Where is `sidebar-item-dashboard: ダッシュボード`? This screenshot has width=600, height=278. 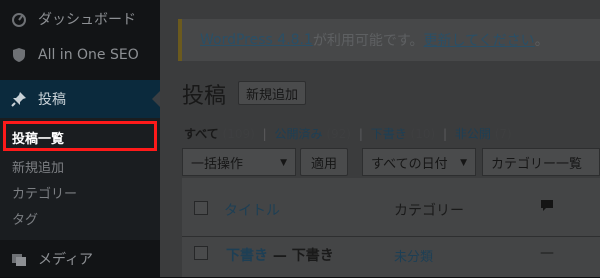
sidebar-item-dashboard: ダッシュボード is located at coordinates (80, 19).